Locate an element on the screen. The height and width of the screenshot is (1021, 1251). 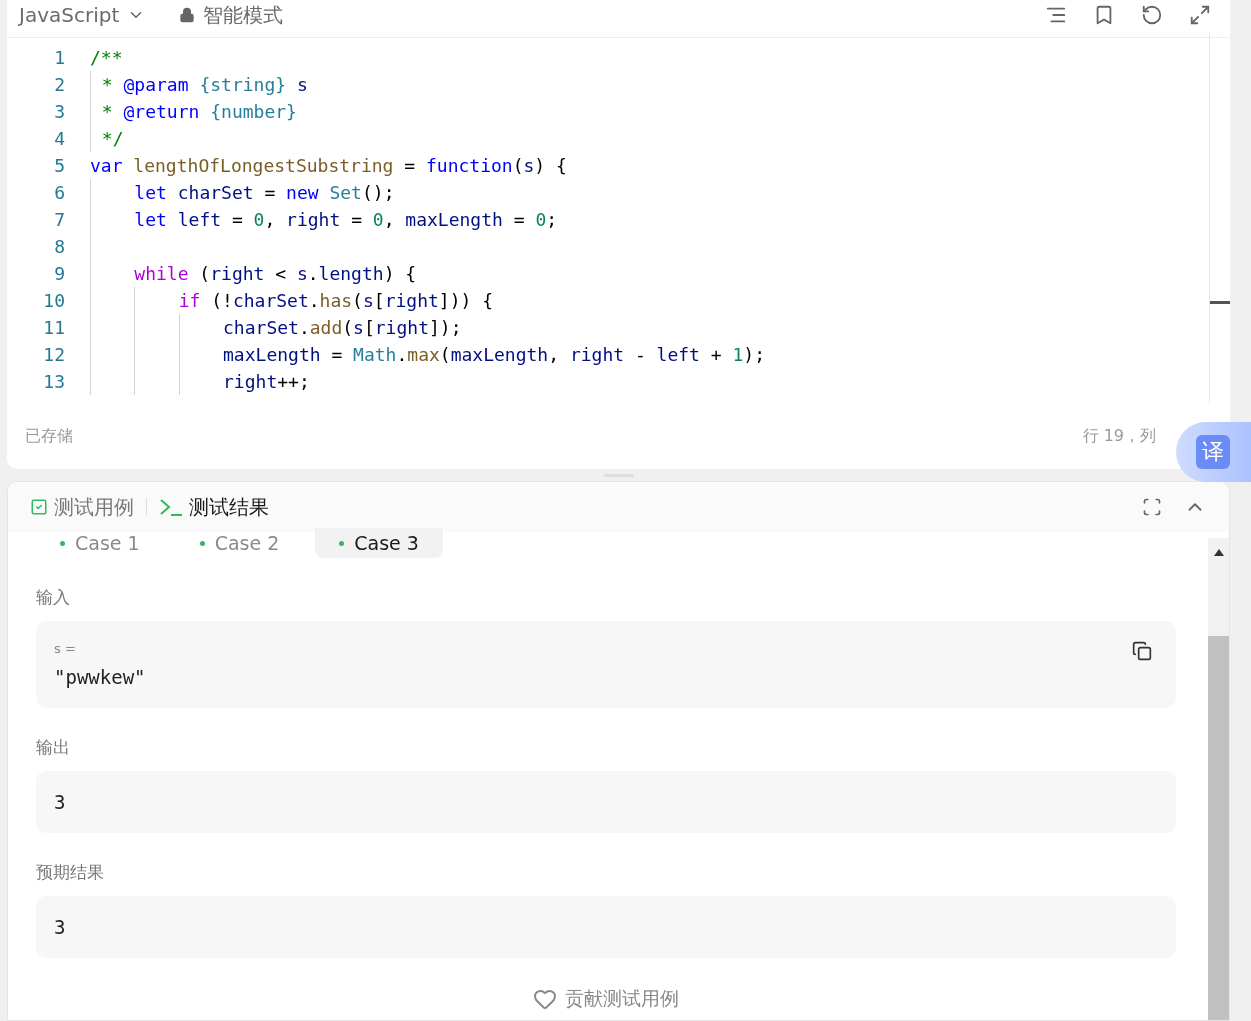
contribute-link: 贡献测试用例 is located at coordinates (622, 999).